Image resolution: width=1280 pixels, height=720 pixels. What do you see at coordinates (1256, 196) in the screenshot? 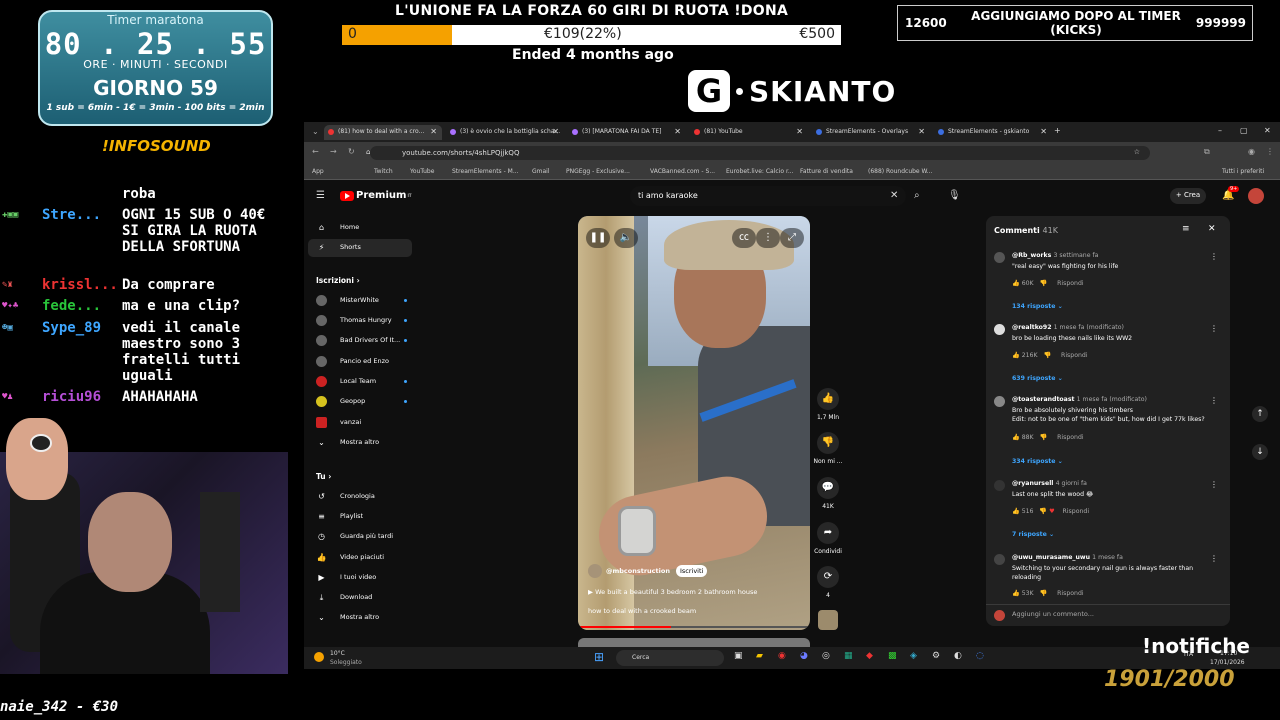
I see `account-avatar` at bounding box center [1256, 196].